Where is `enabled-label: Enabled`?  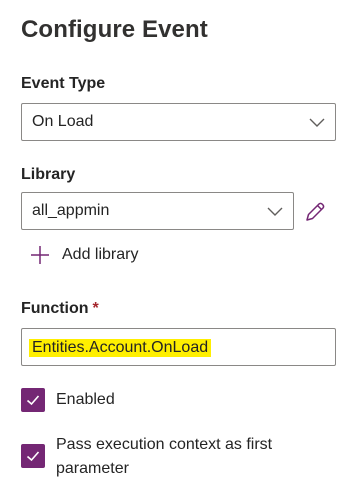
enabled-label: Enabled is located at coordinates (85, 399).